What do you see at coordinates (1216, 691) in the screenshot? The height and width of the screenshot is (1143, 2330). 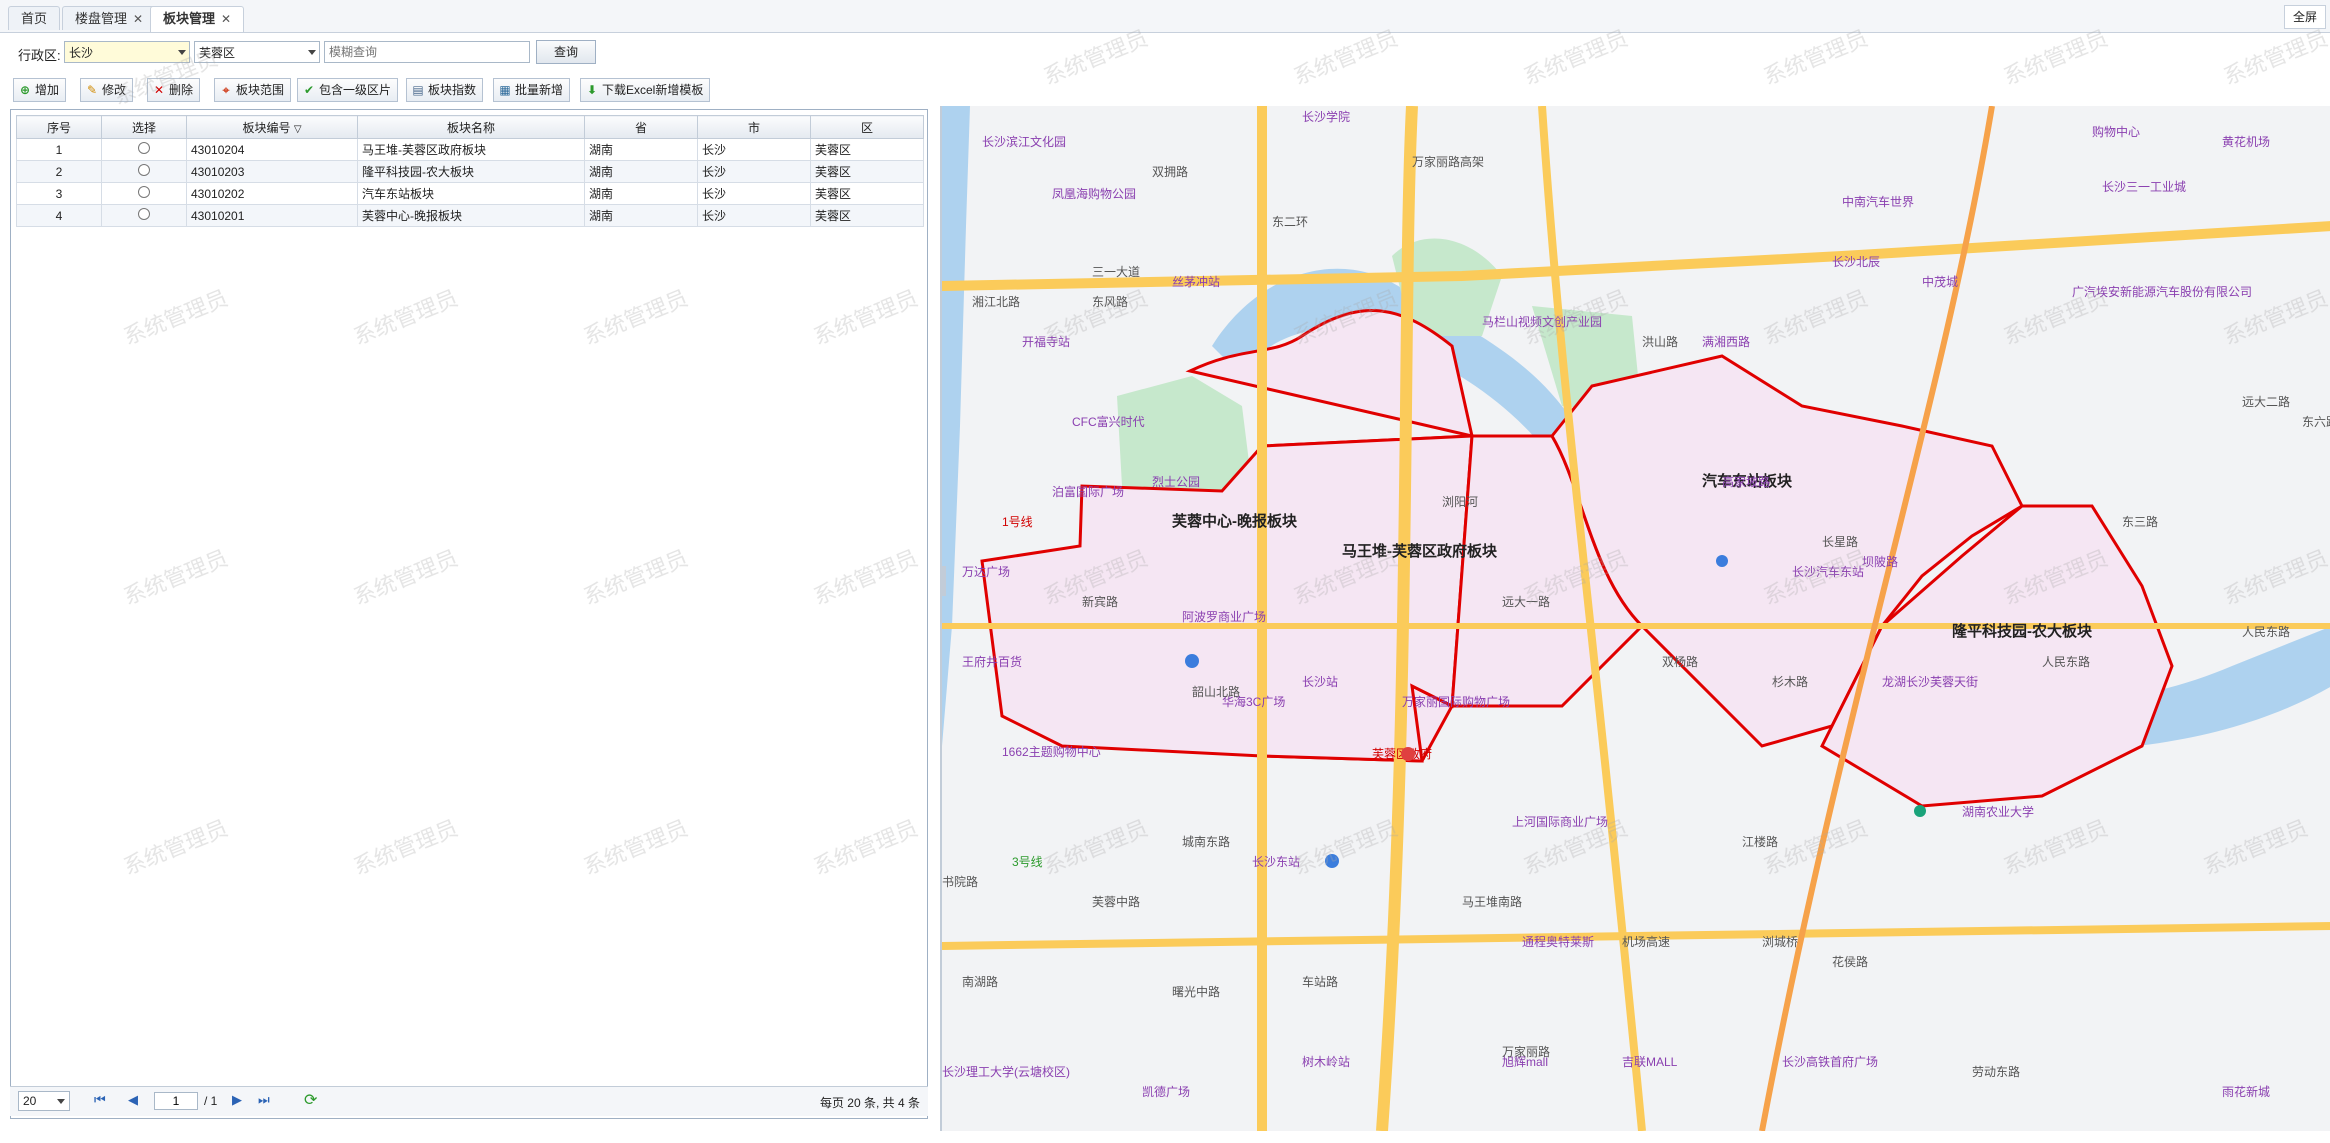 I see `road-label: 韶山北路` at bounding box center [1216, 691].